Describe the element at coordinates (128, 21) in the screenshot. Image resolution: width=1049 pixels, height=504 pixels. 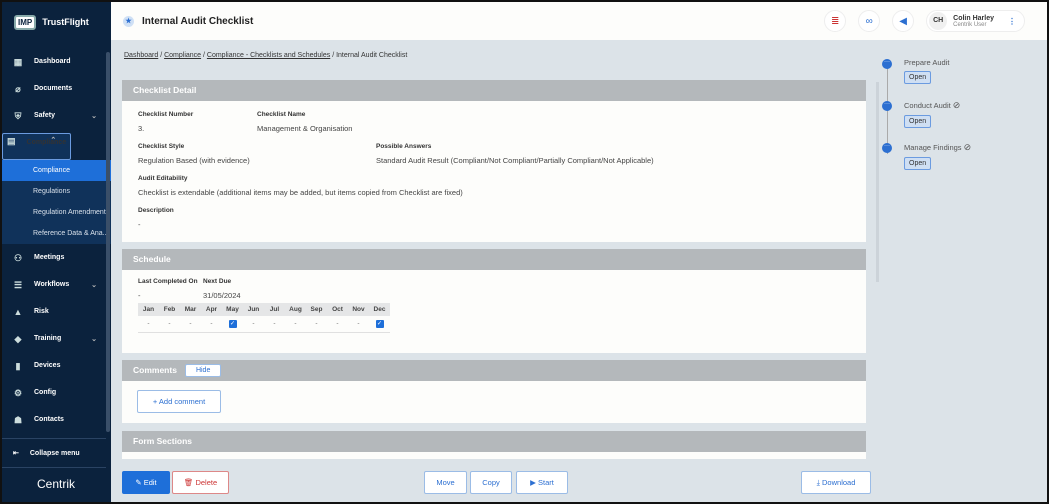
I see `checklist-icon: ★` at that location.